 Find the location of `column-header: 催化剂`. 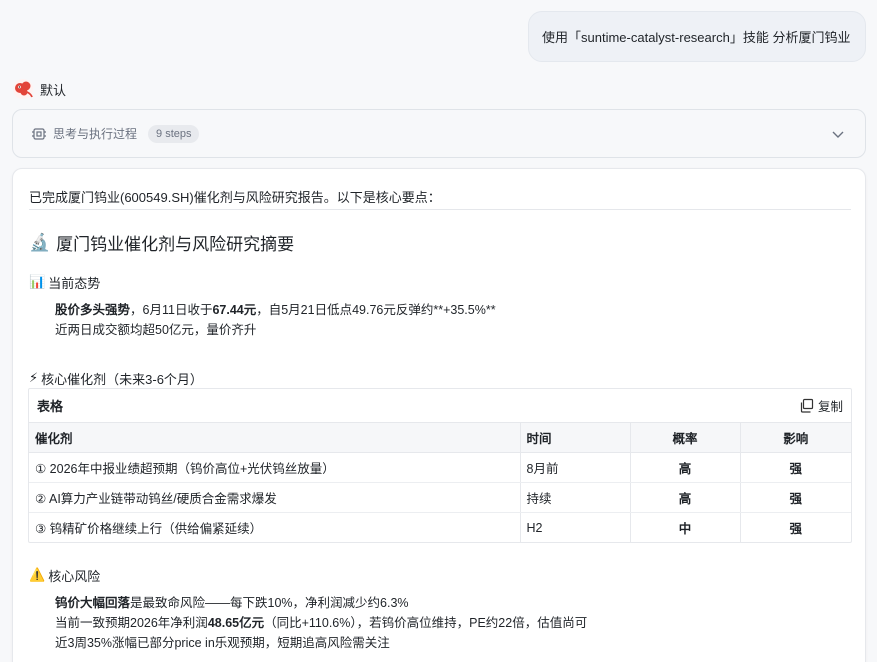

column-header: 催化剂 is located at coordinates (274, 437).